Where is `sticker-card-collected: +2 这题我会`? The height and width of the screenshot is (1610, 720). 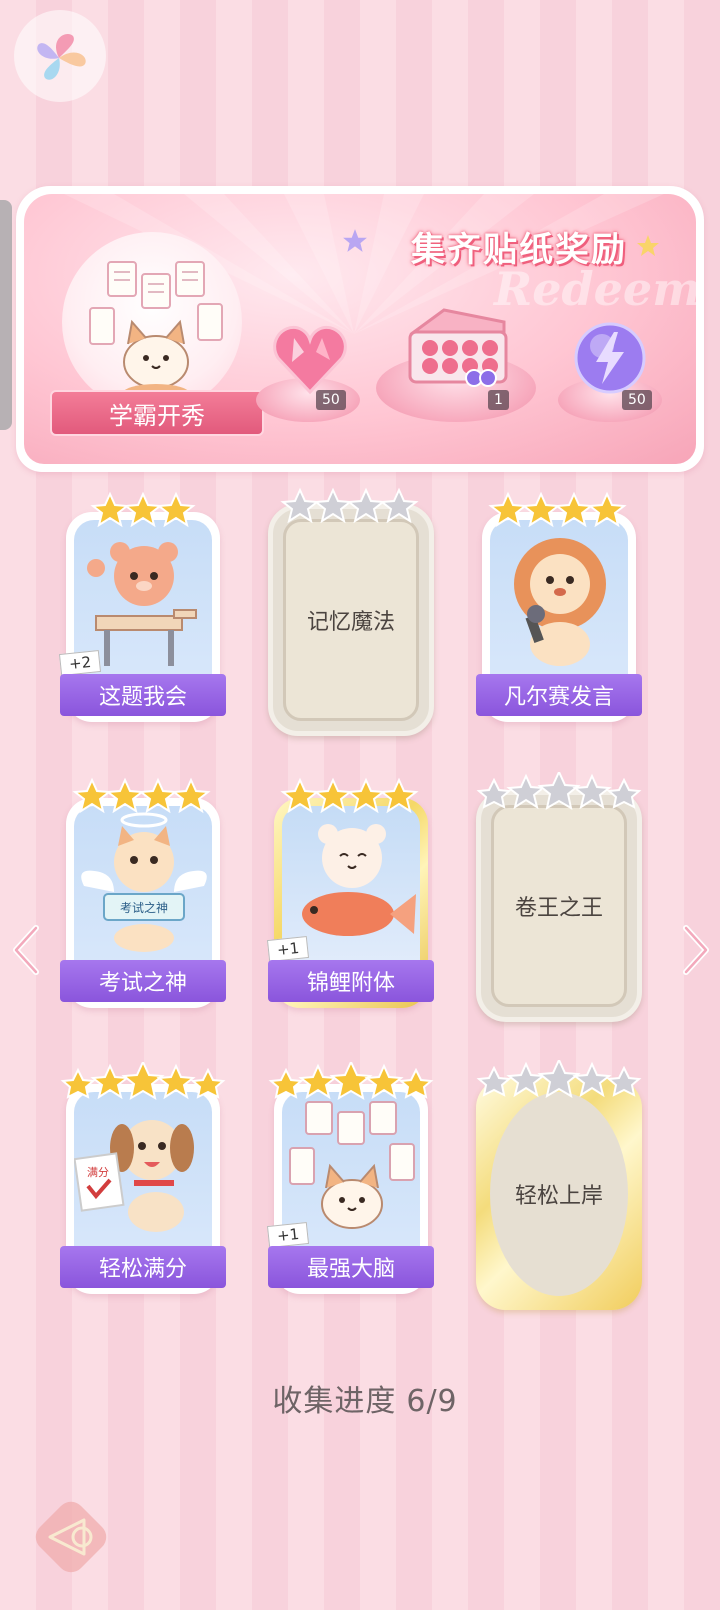
sticker-card-collected: +2 这题我会 is located at coordinates (142, 606).